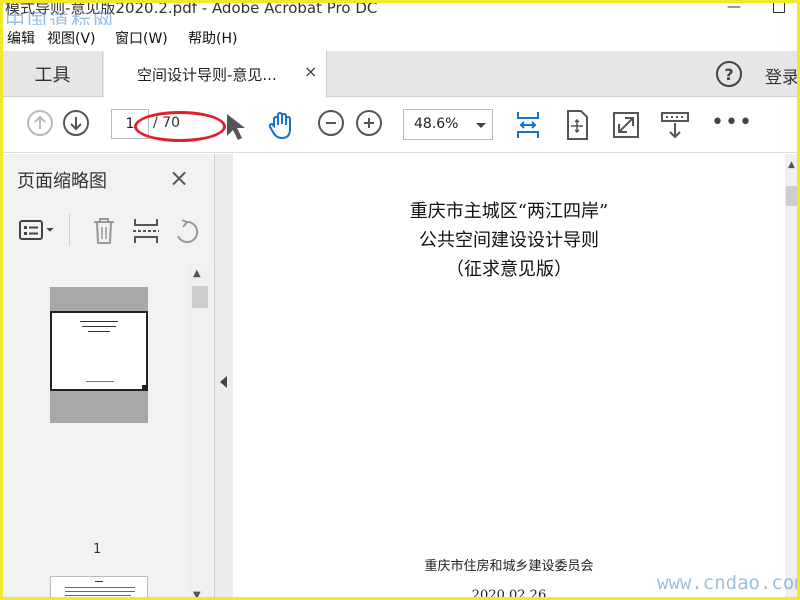 Image resolution: width=800 pixels, height=600 pixels. Describe the element at coordinates (53, 74) in the screenshot. I see `tab-tools: 工具` at that location.